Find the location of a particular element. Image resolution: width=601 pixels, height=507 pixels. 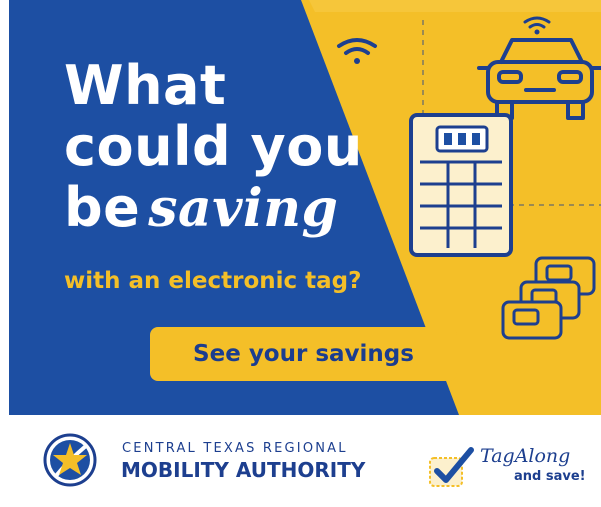

checkmark-icon is located at coordinates (451, 467).